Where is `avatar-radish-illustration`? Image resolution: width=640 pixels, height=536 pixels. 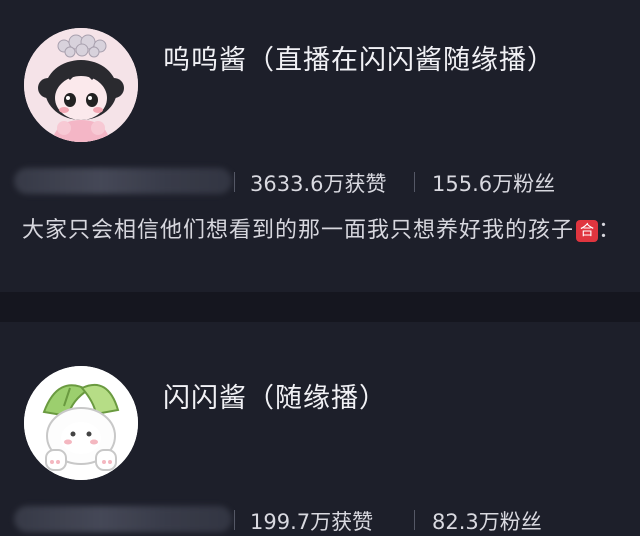
avatar-radish-illustration is located at coordinates (81, 423).